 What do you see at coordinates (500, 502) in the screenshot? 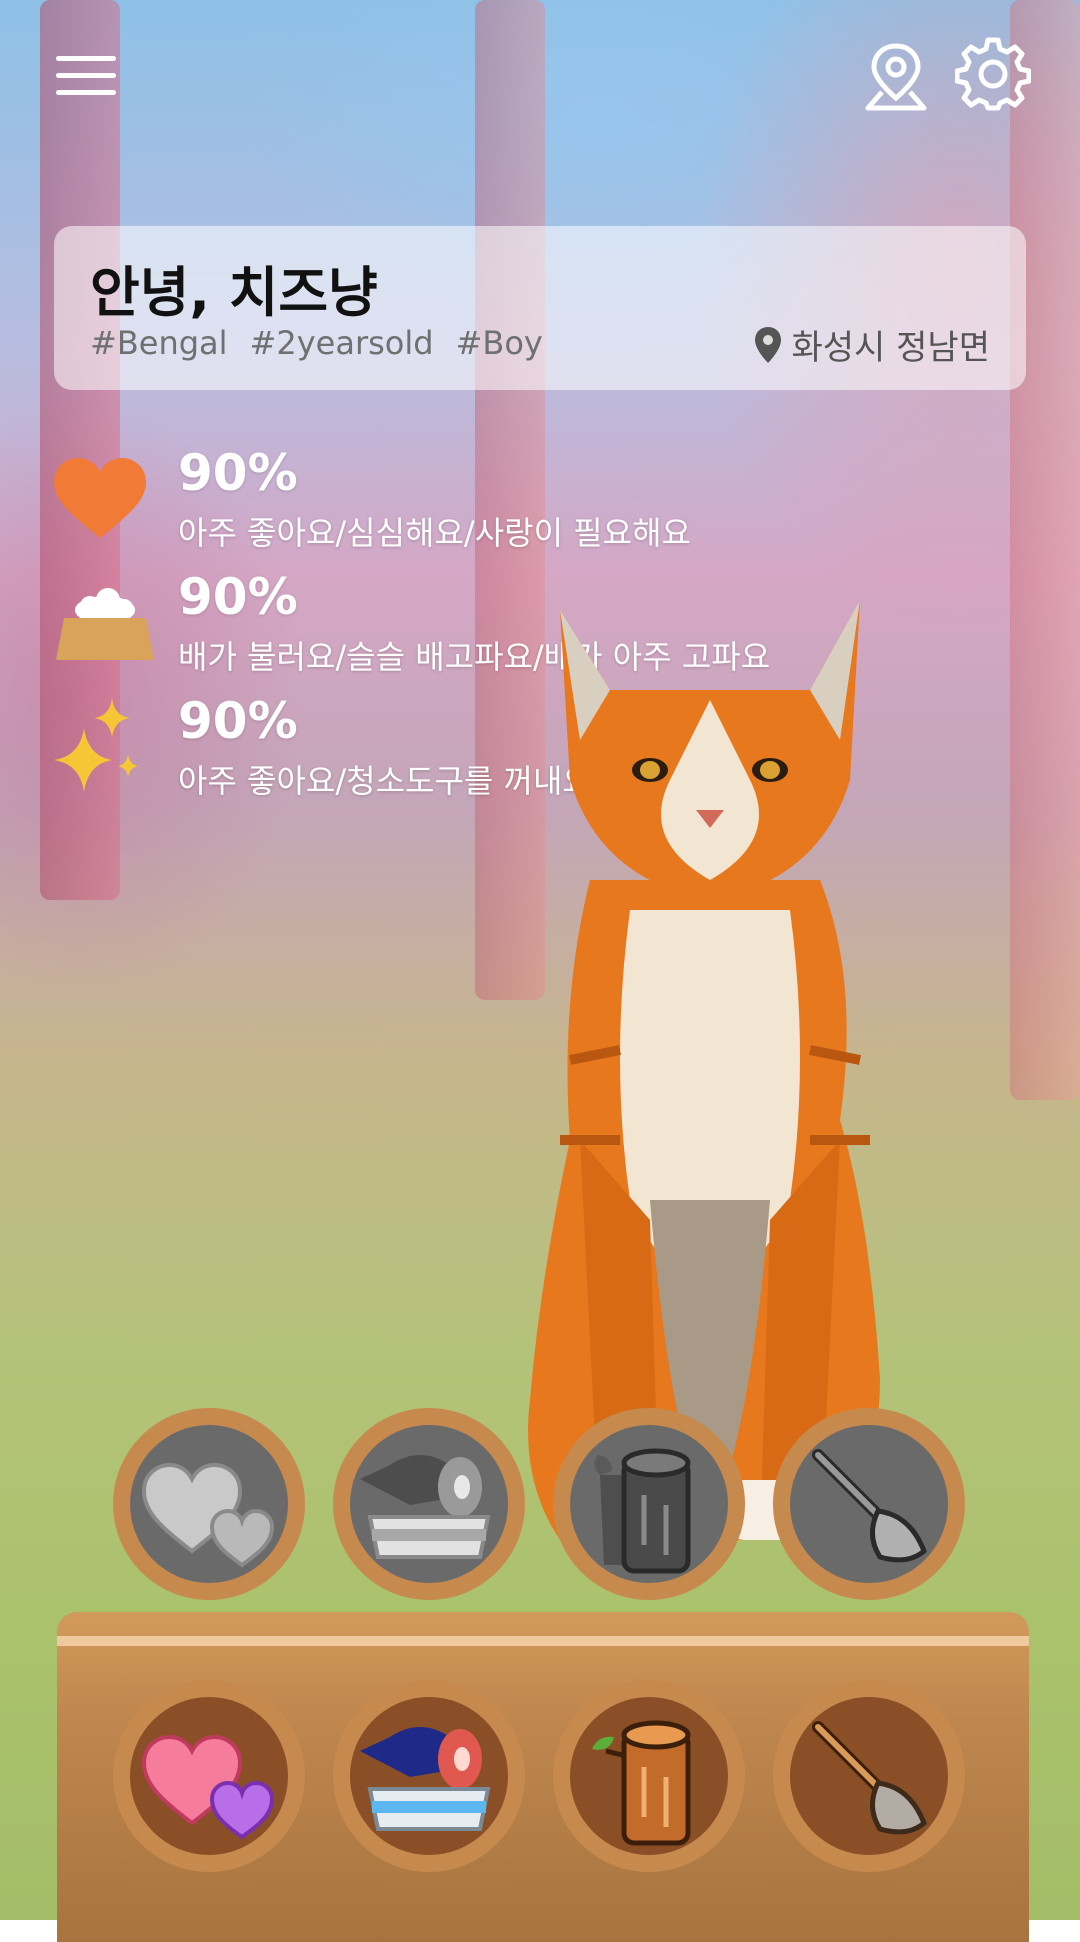
I see `stat-affection: 90% 아주 좋아요/심심해요/사랑이 필요해요` at bounding box center [500, 502].